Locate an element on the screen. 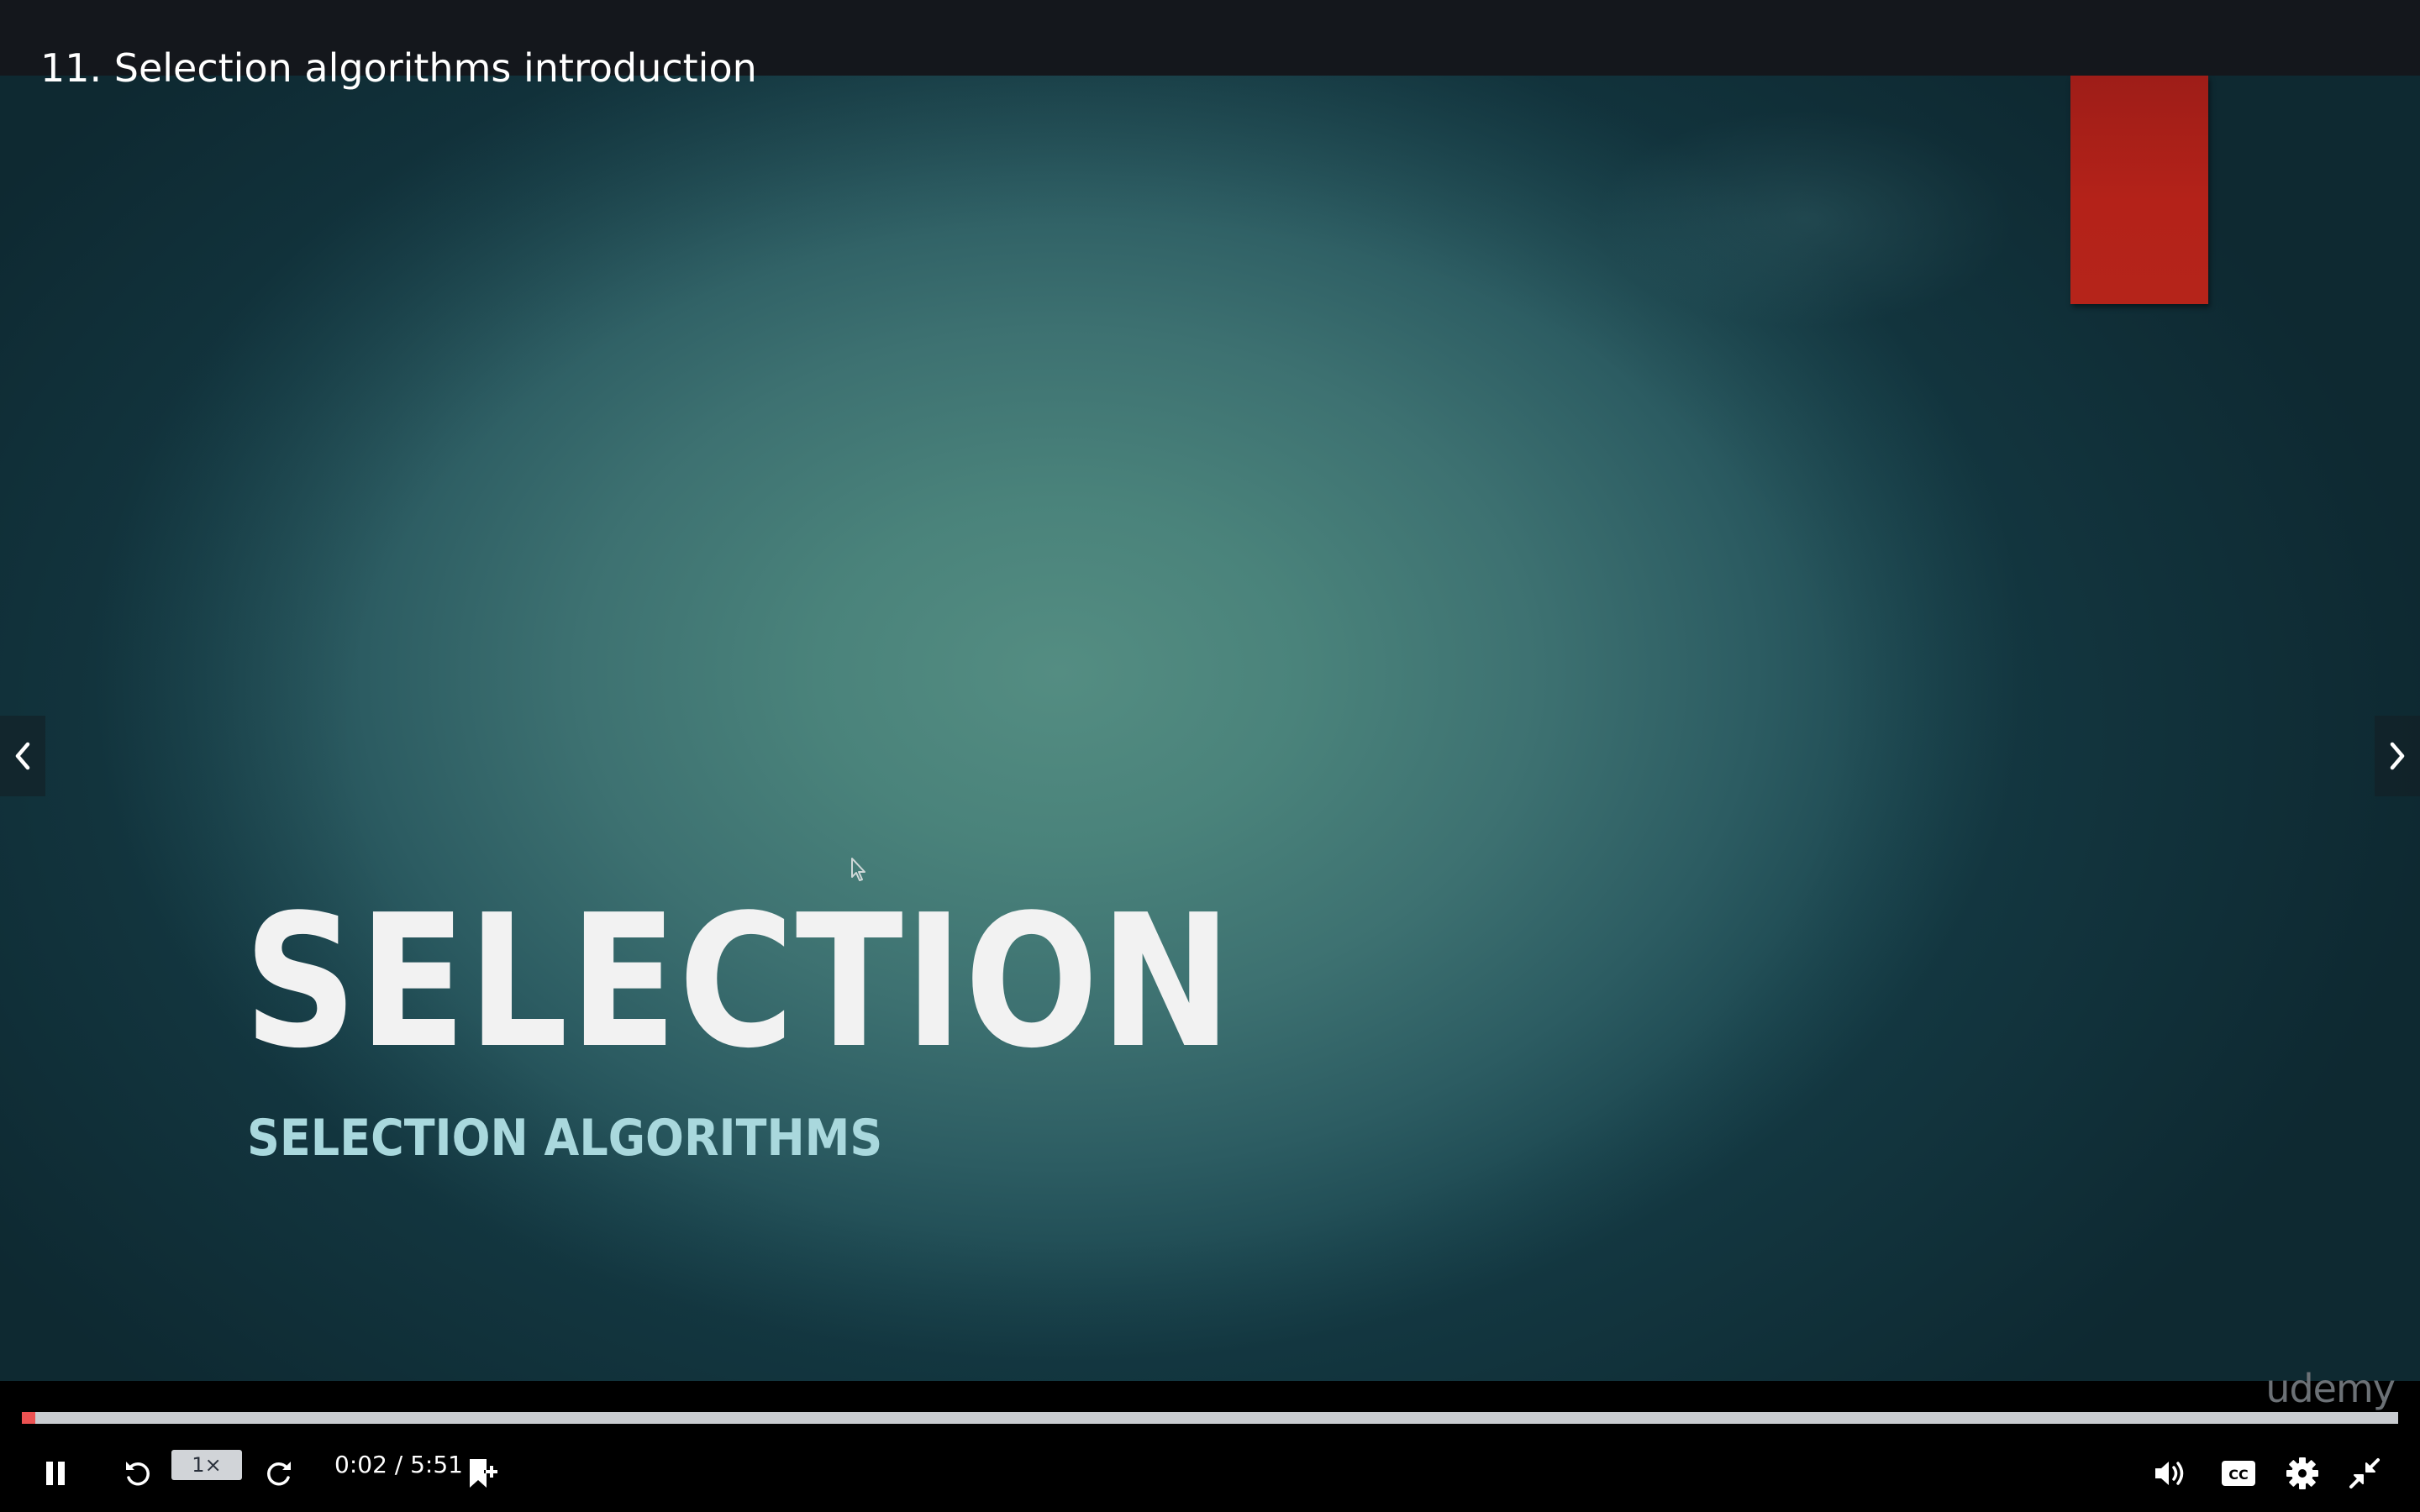 The width and height of the screenshot is (2420, 1512). previous-lecture-button is located at coordinates (22, 756).